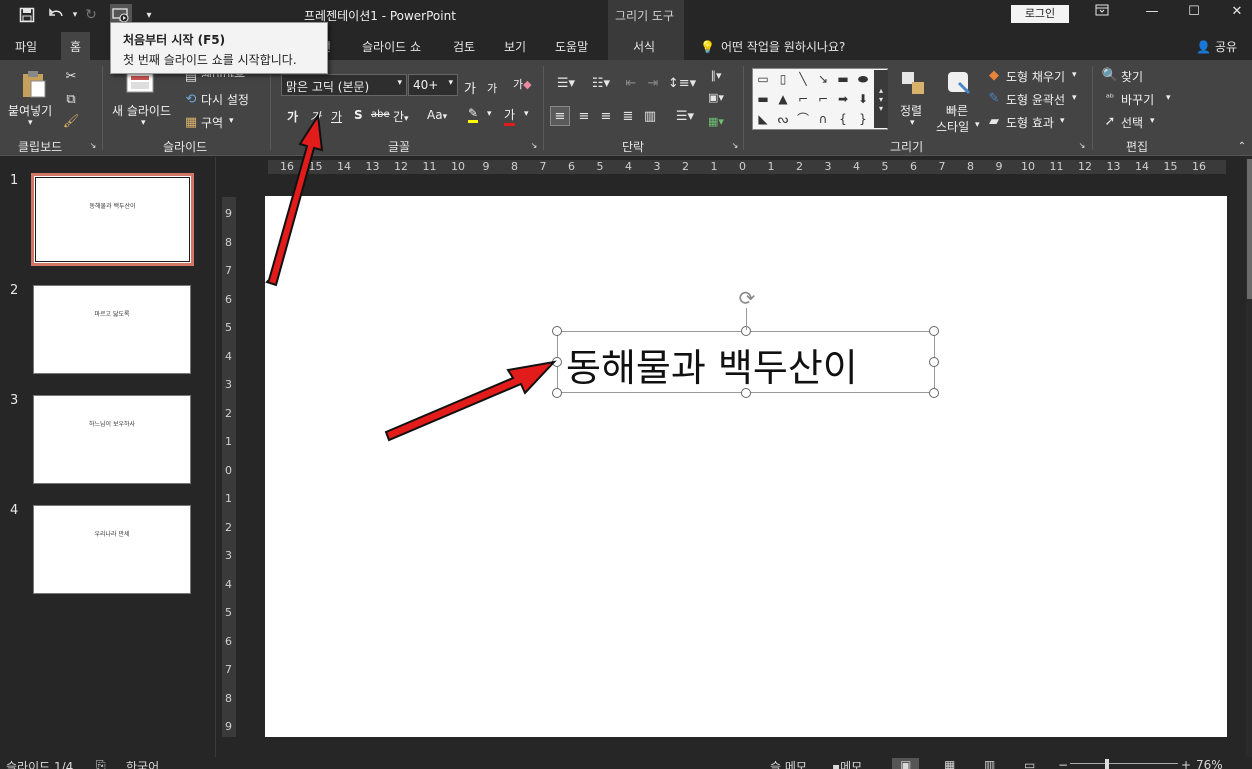 This screenshot has width=1252, height=769. I want to click on zoom-in-icon: +, so click(1186, 763).